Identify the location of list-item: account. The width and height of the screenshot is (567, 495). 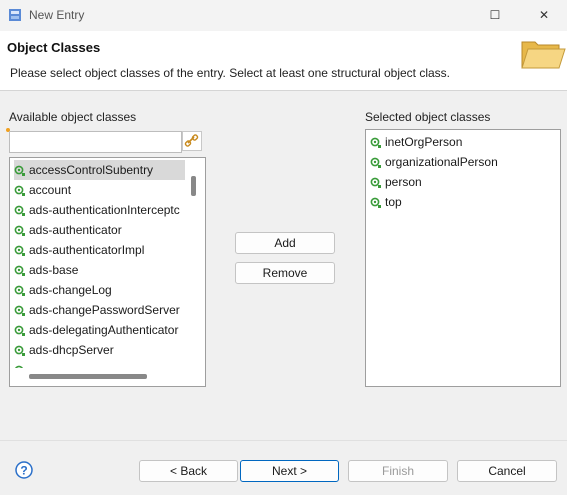
(42, 190).